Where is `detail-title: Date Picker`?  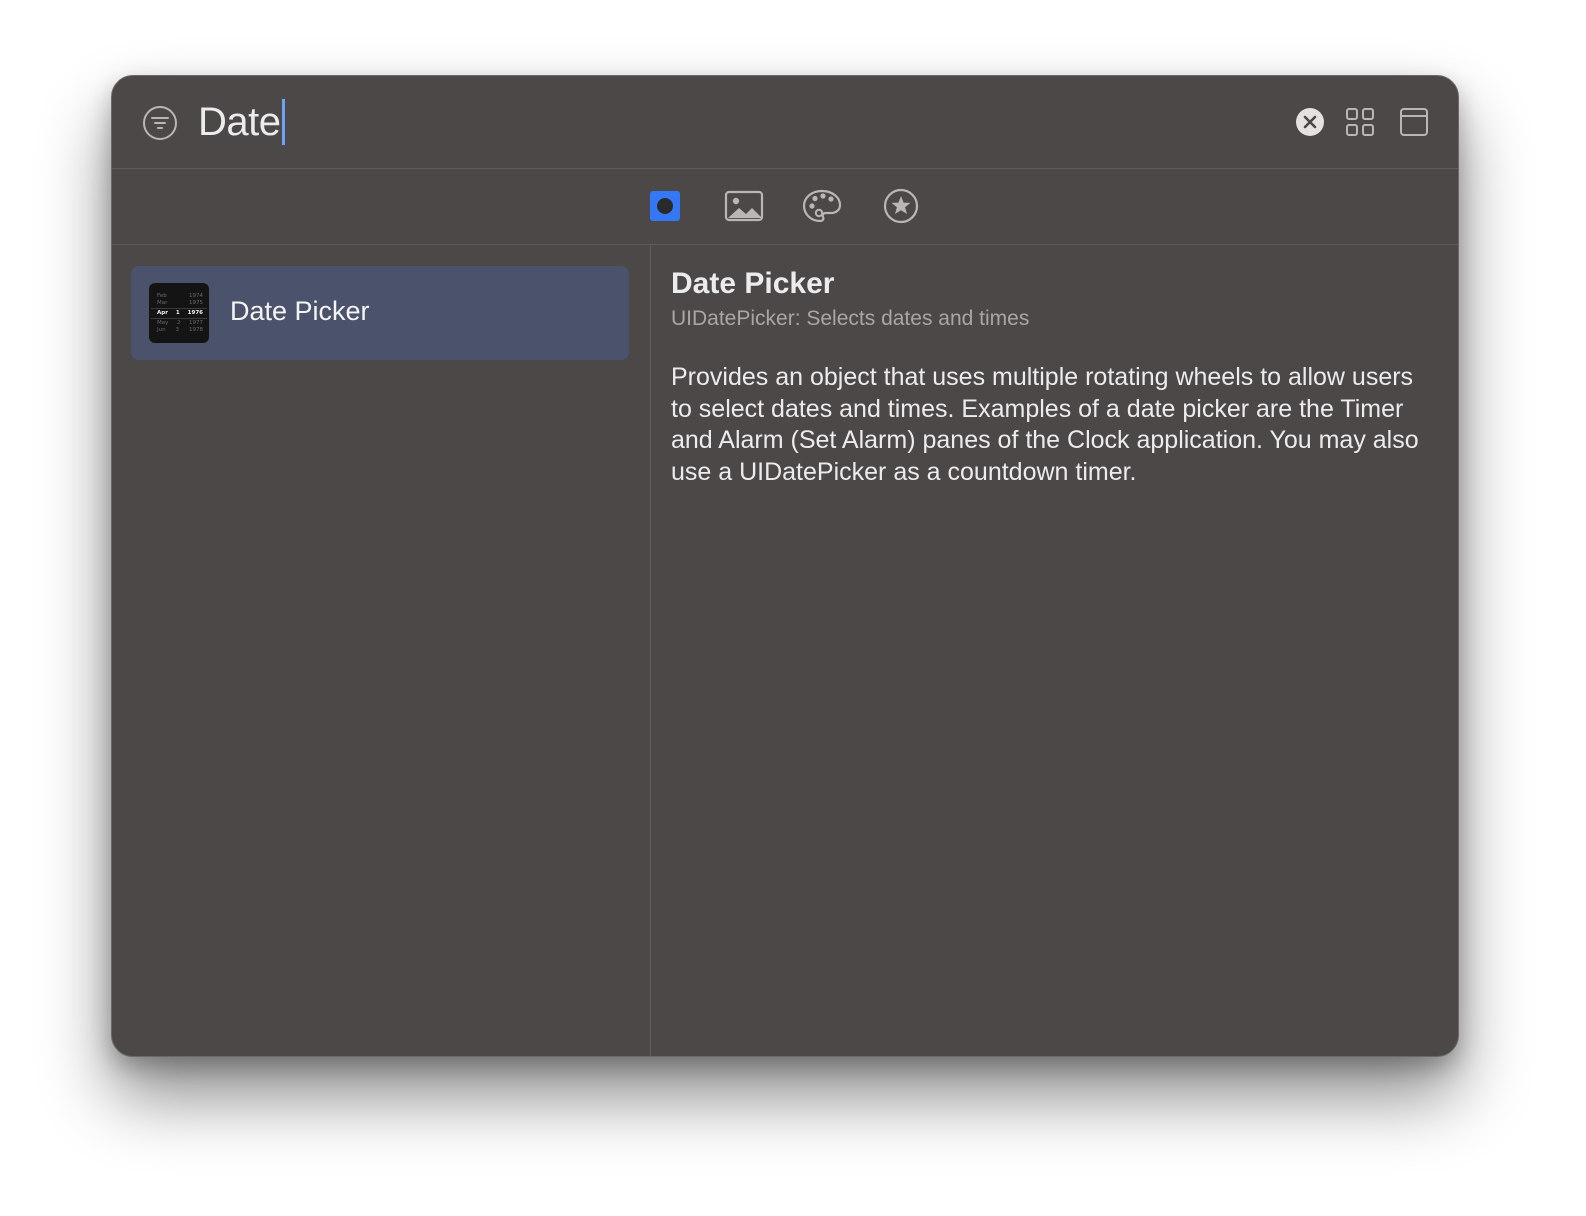 detail-title: Date Picker is located at coordinates (753, 283).